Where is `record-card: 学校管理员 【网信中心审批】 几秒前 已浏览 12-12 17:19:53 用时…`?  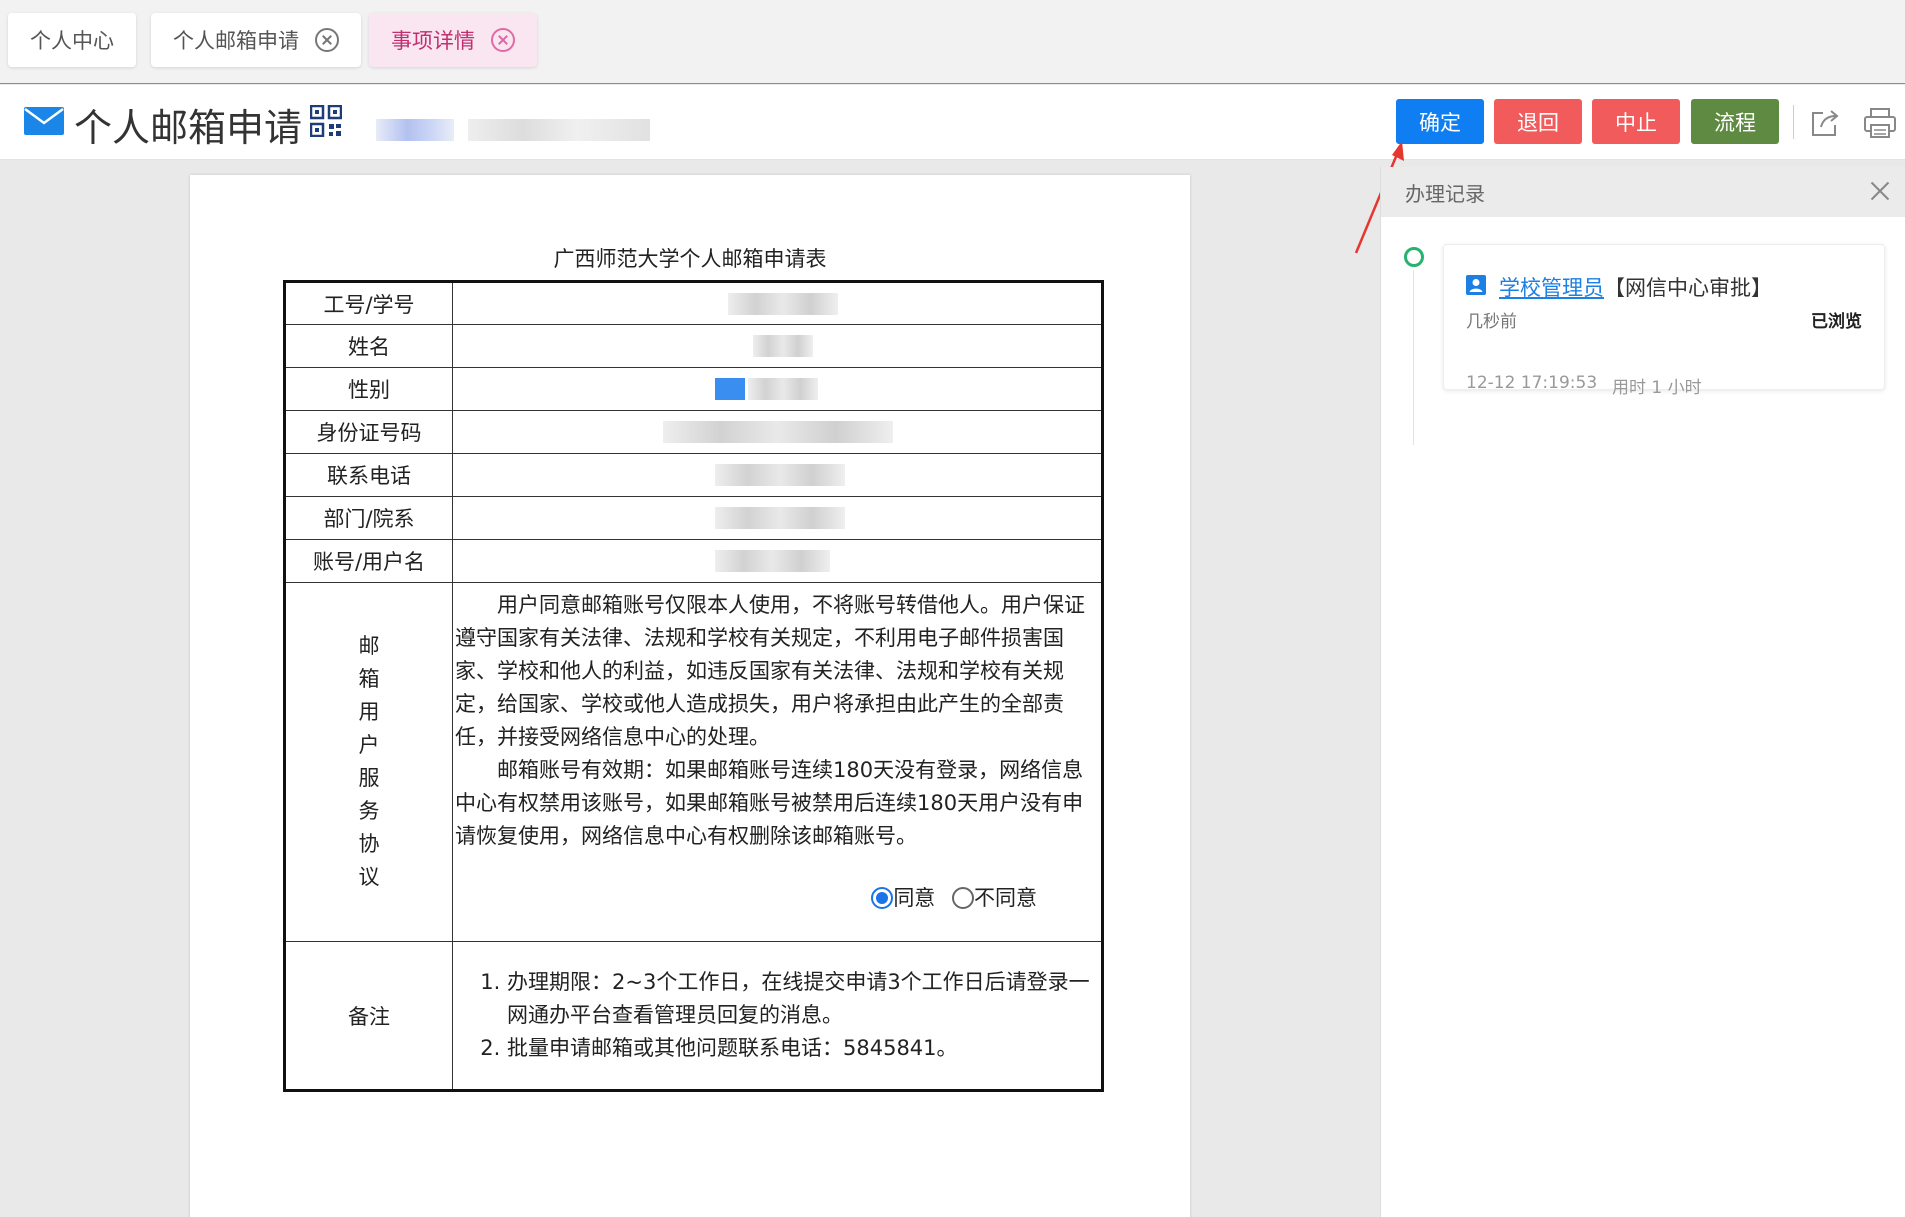
record-card: 学校管理员 【网信中心审批】 几秒前 已浏览 12-12 17:19:53 用时… is located at coordinates (1664, 321).